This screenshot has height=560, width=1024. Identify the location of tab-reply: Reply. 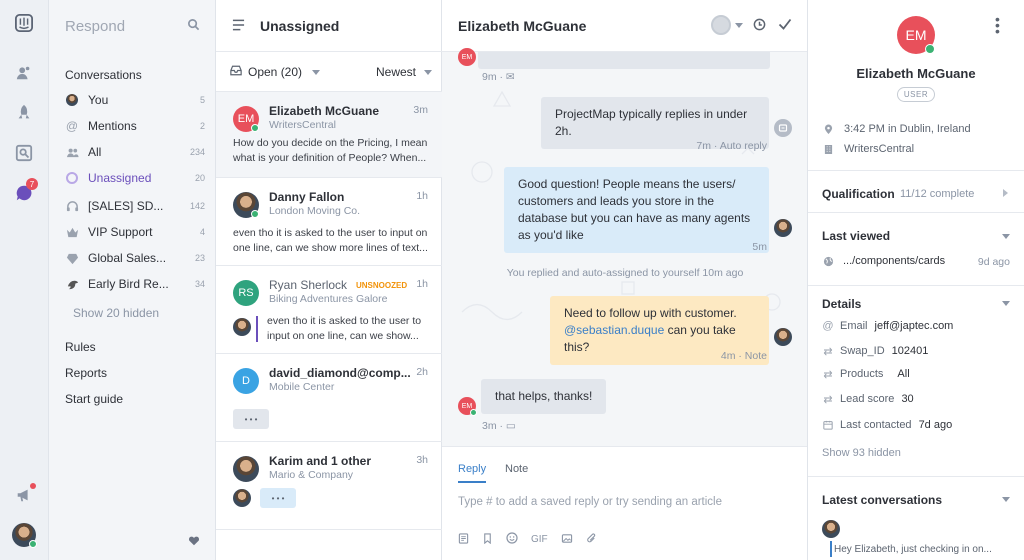
(472, 473).